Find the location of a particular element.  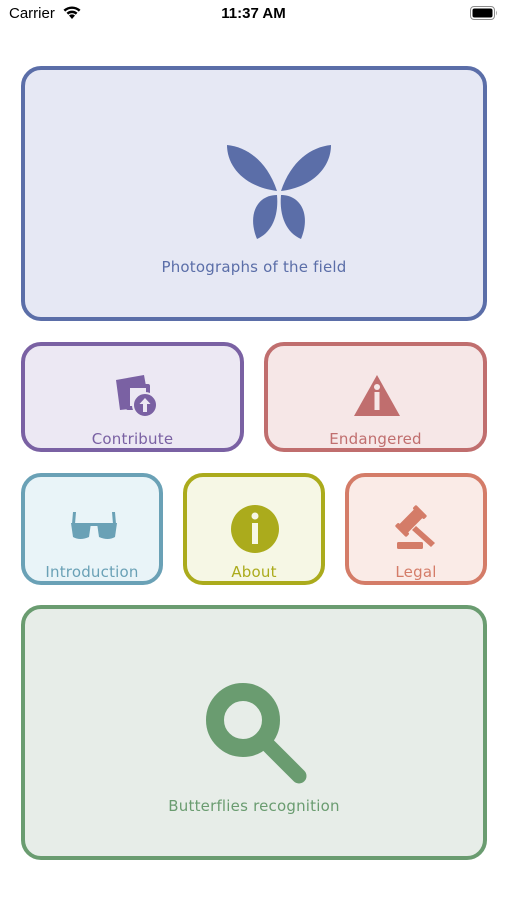

search-icon is located at coordinates (256, 733).